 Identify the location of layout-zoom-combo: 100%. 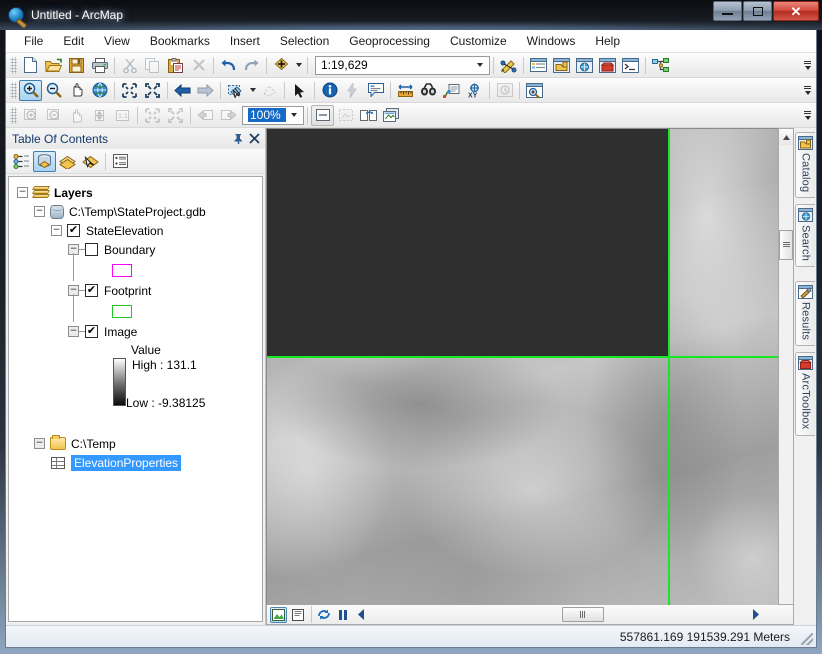
(273, 115).